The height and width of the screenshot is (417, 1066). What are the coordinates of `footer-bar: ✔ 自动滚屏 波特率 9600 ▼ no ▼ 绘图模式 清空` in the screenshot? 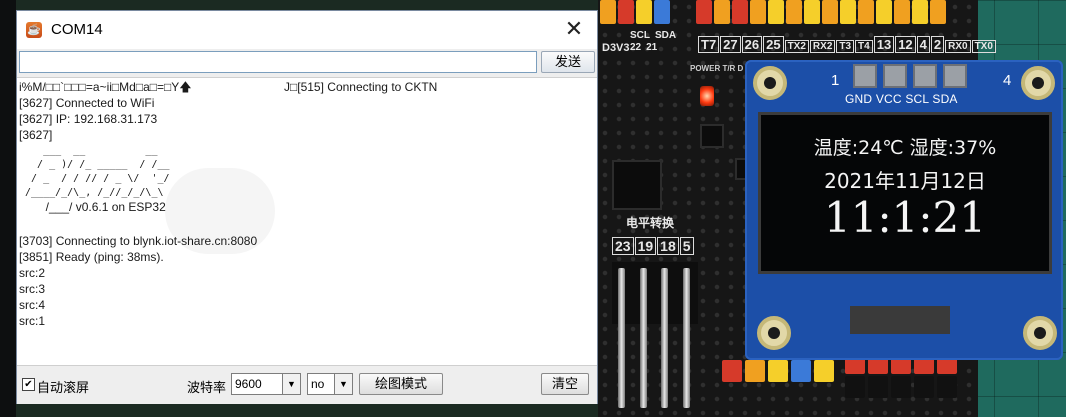 It's located at (307, 384).